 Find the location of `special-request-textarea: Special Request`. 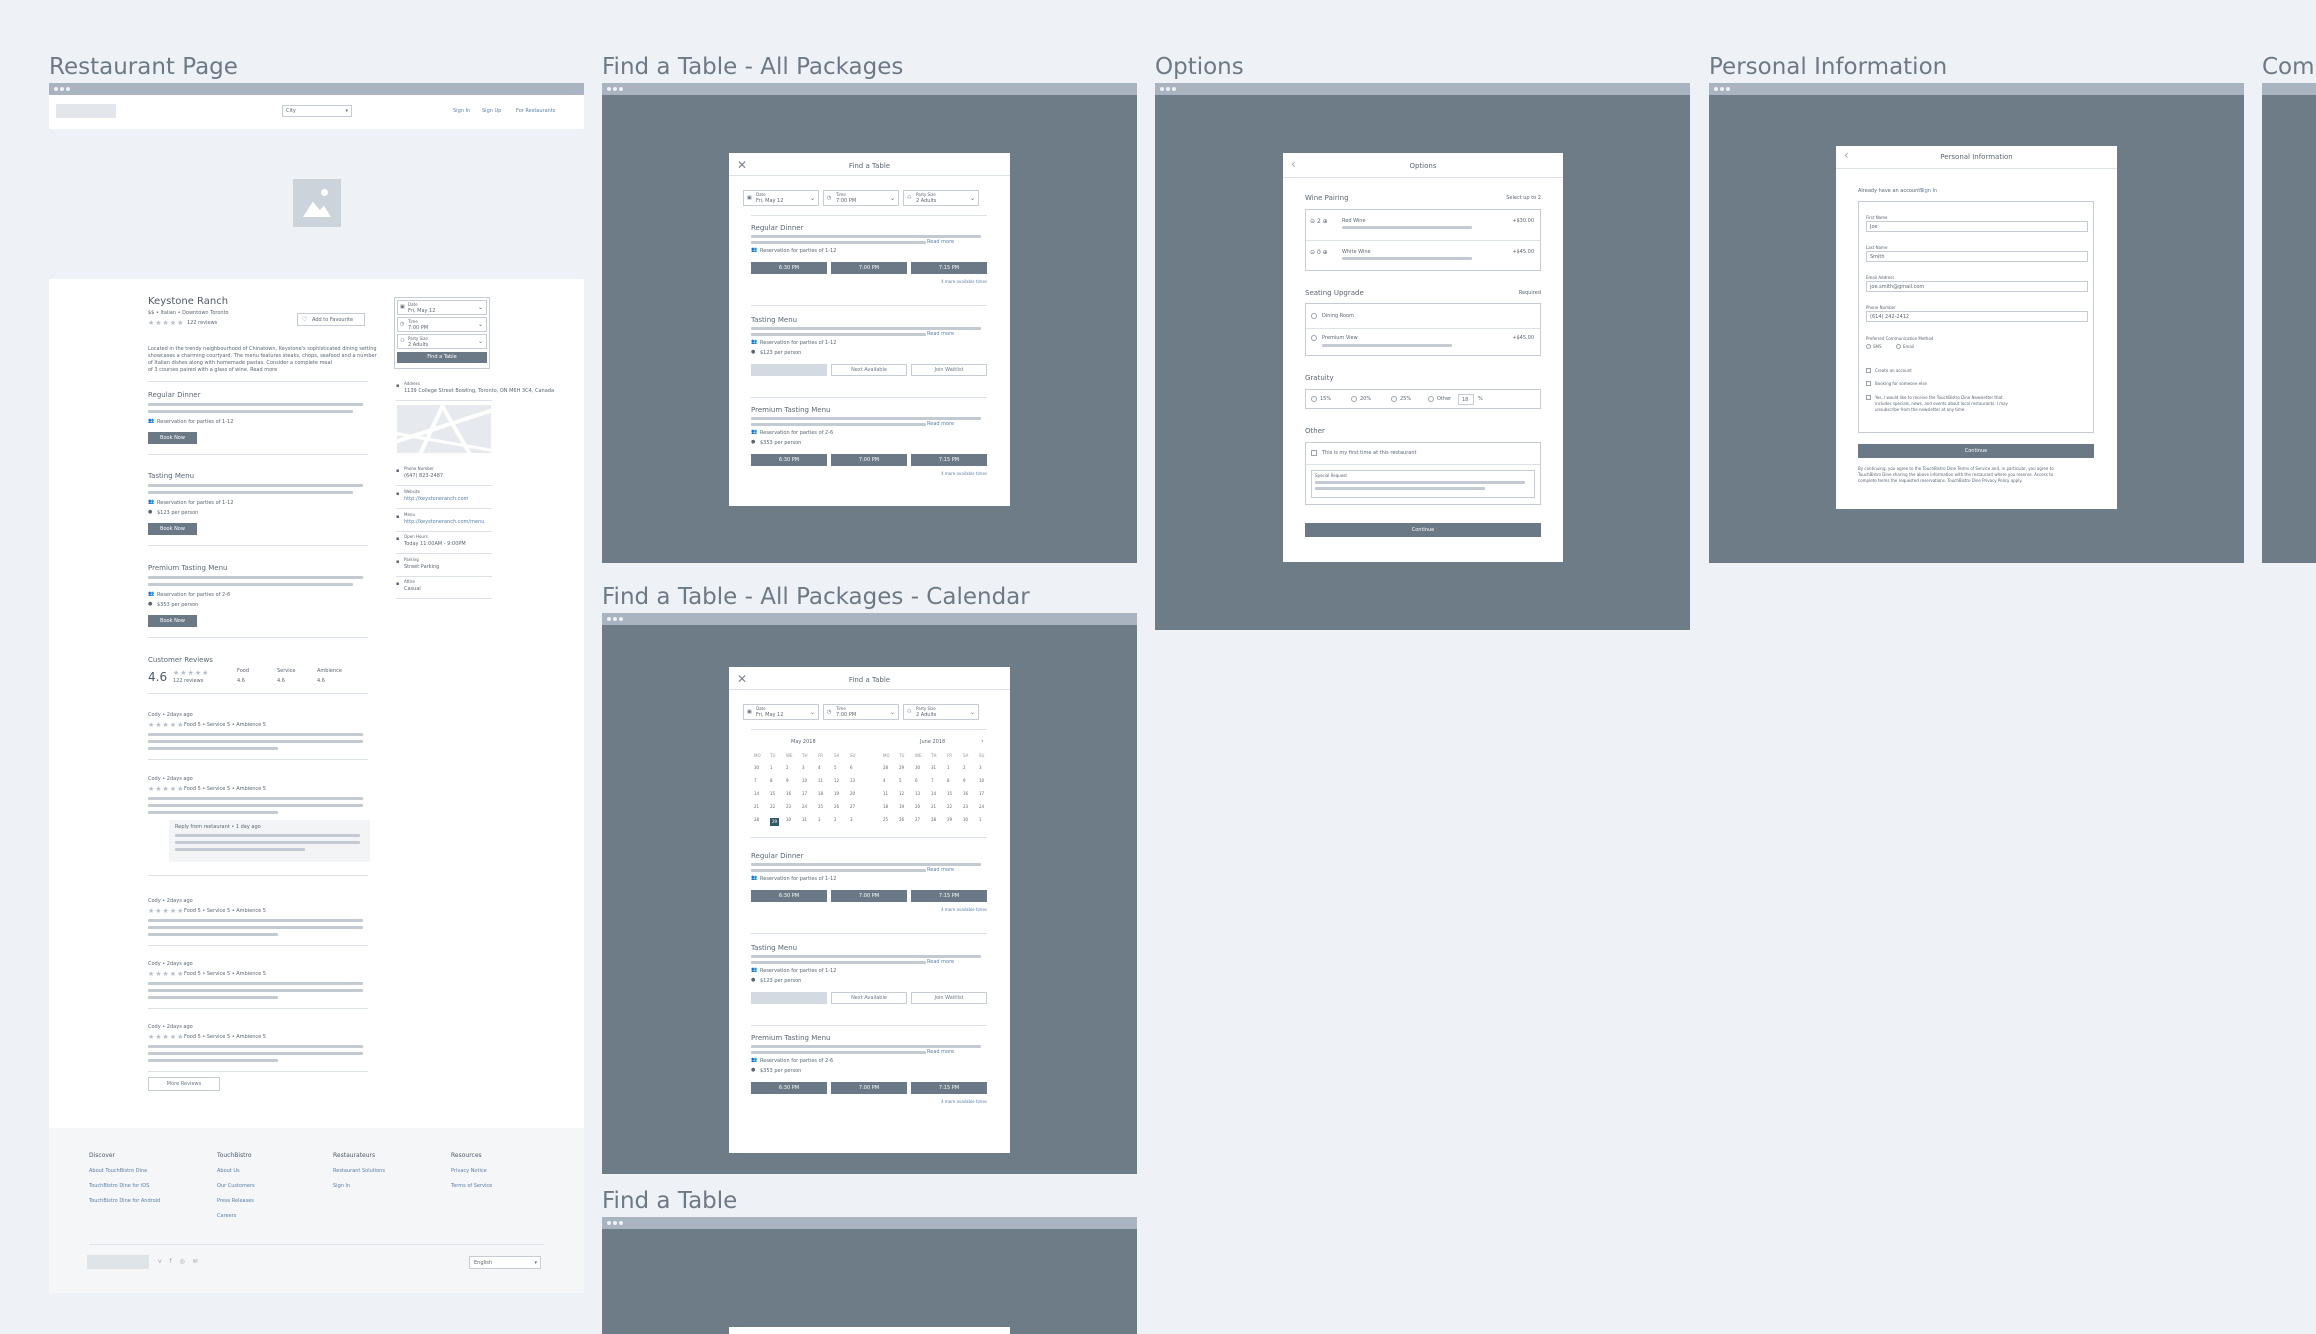

special-request-textarea: Special Request is located at coordinates (1423, 484).